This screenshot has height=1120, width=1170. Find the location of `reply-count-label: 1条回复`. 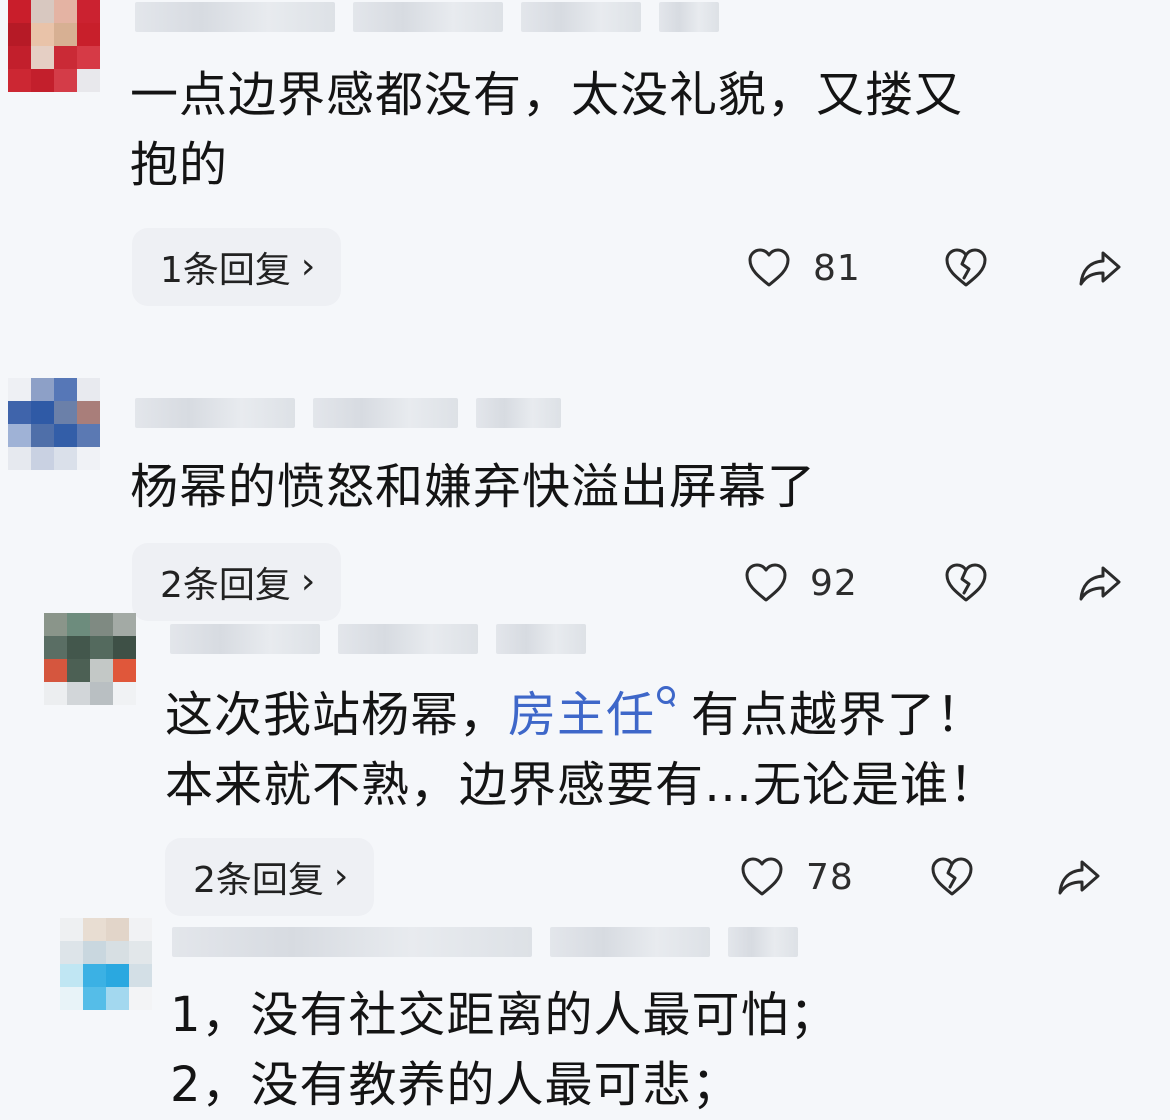

reply-count-label: 1条回复 is located at coordinates (225, 270).